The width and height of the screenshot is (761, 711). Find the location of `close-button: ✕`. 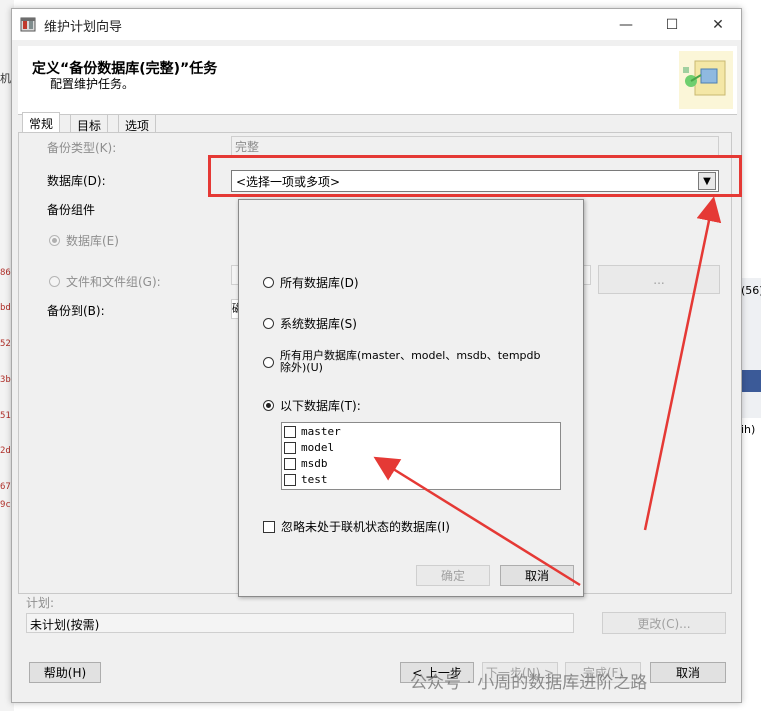

close-button: ✕ is located at coordinates (718, 24).